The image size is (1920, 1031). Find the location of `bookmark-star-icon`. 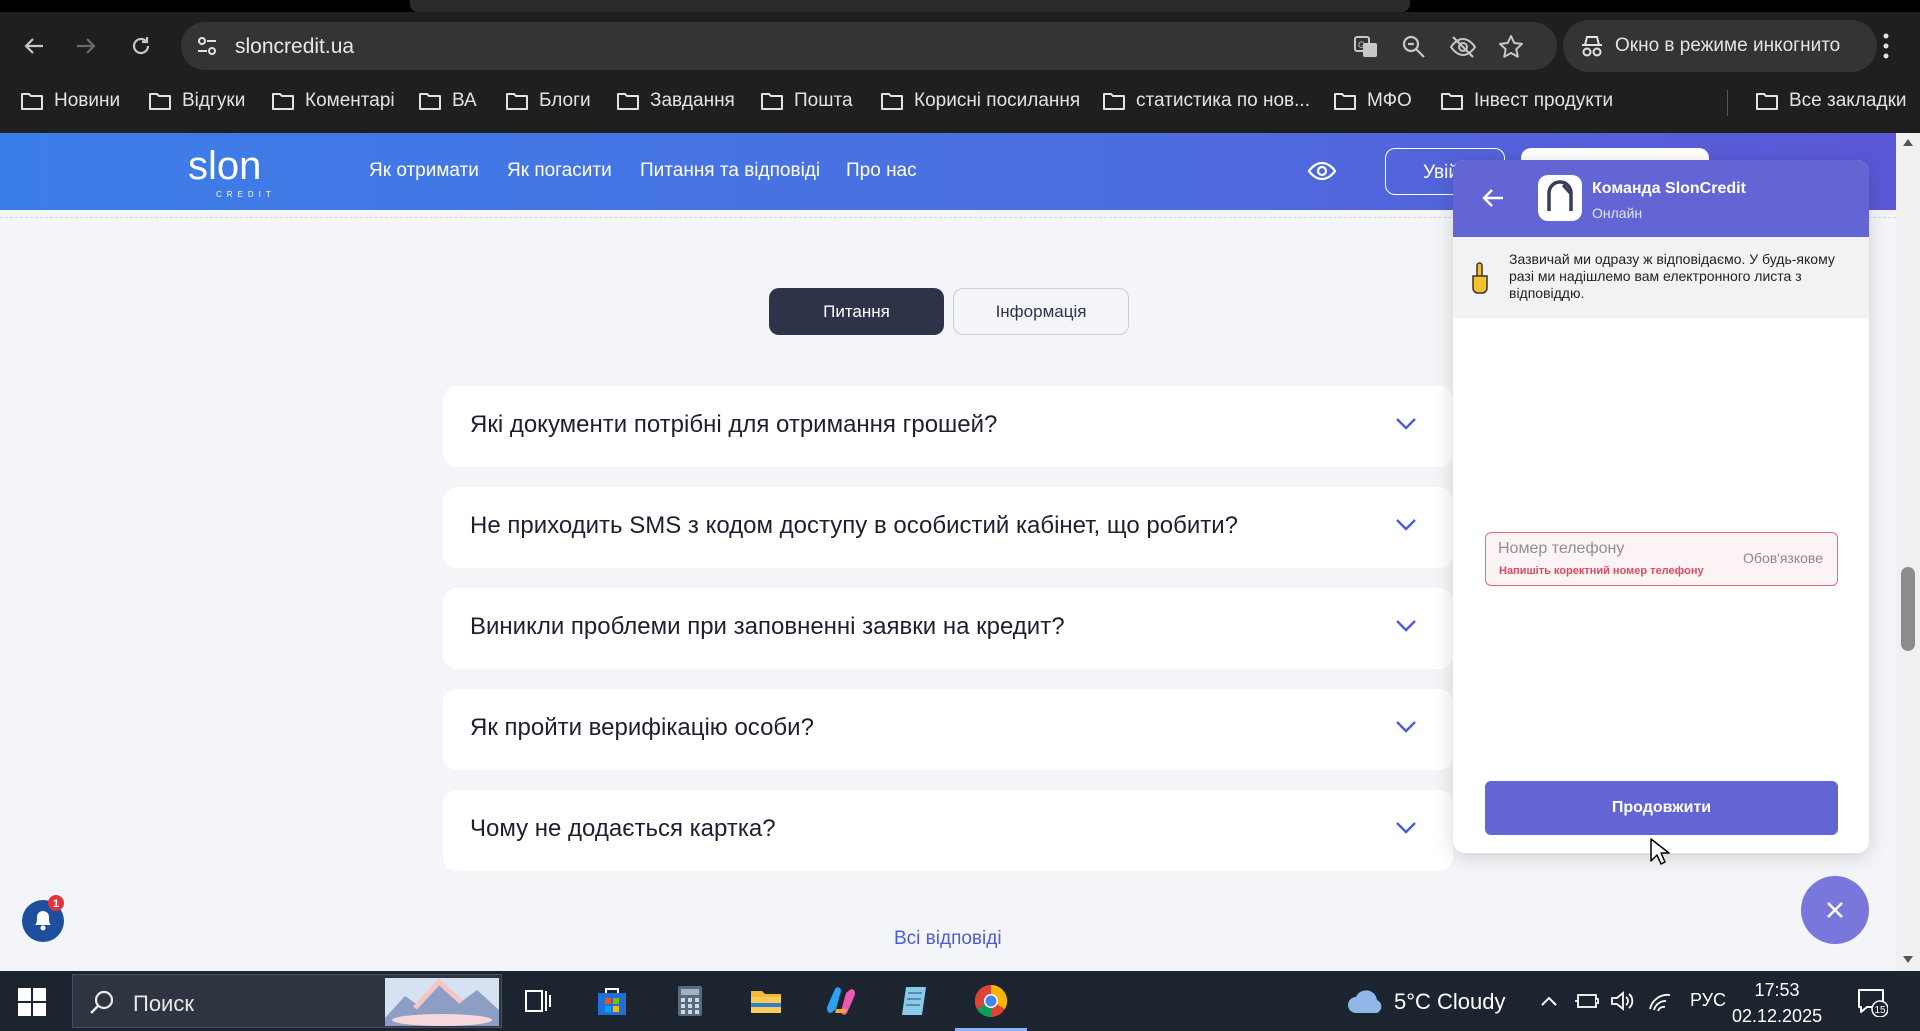

bookmark-star-icon is located at coordinates (1511, 47).